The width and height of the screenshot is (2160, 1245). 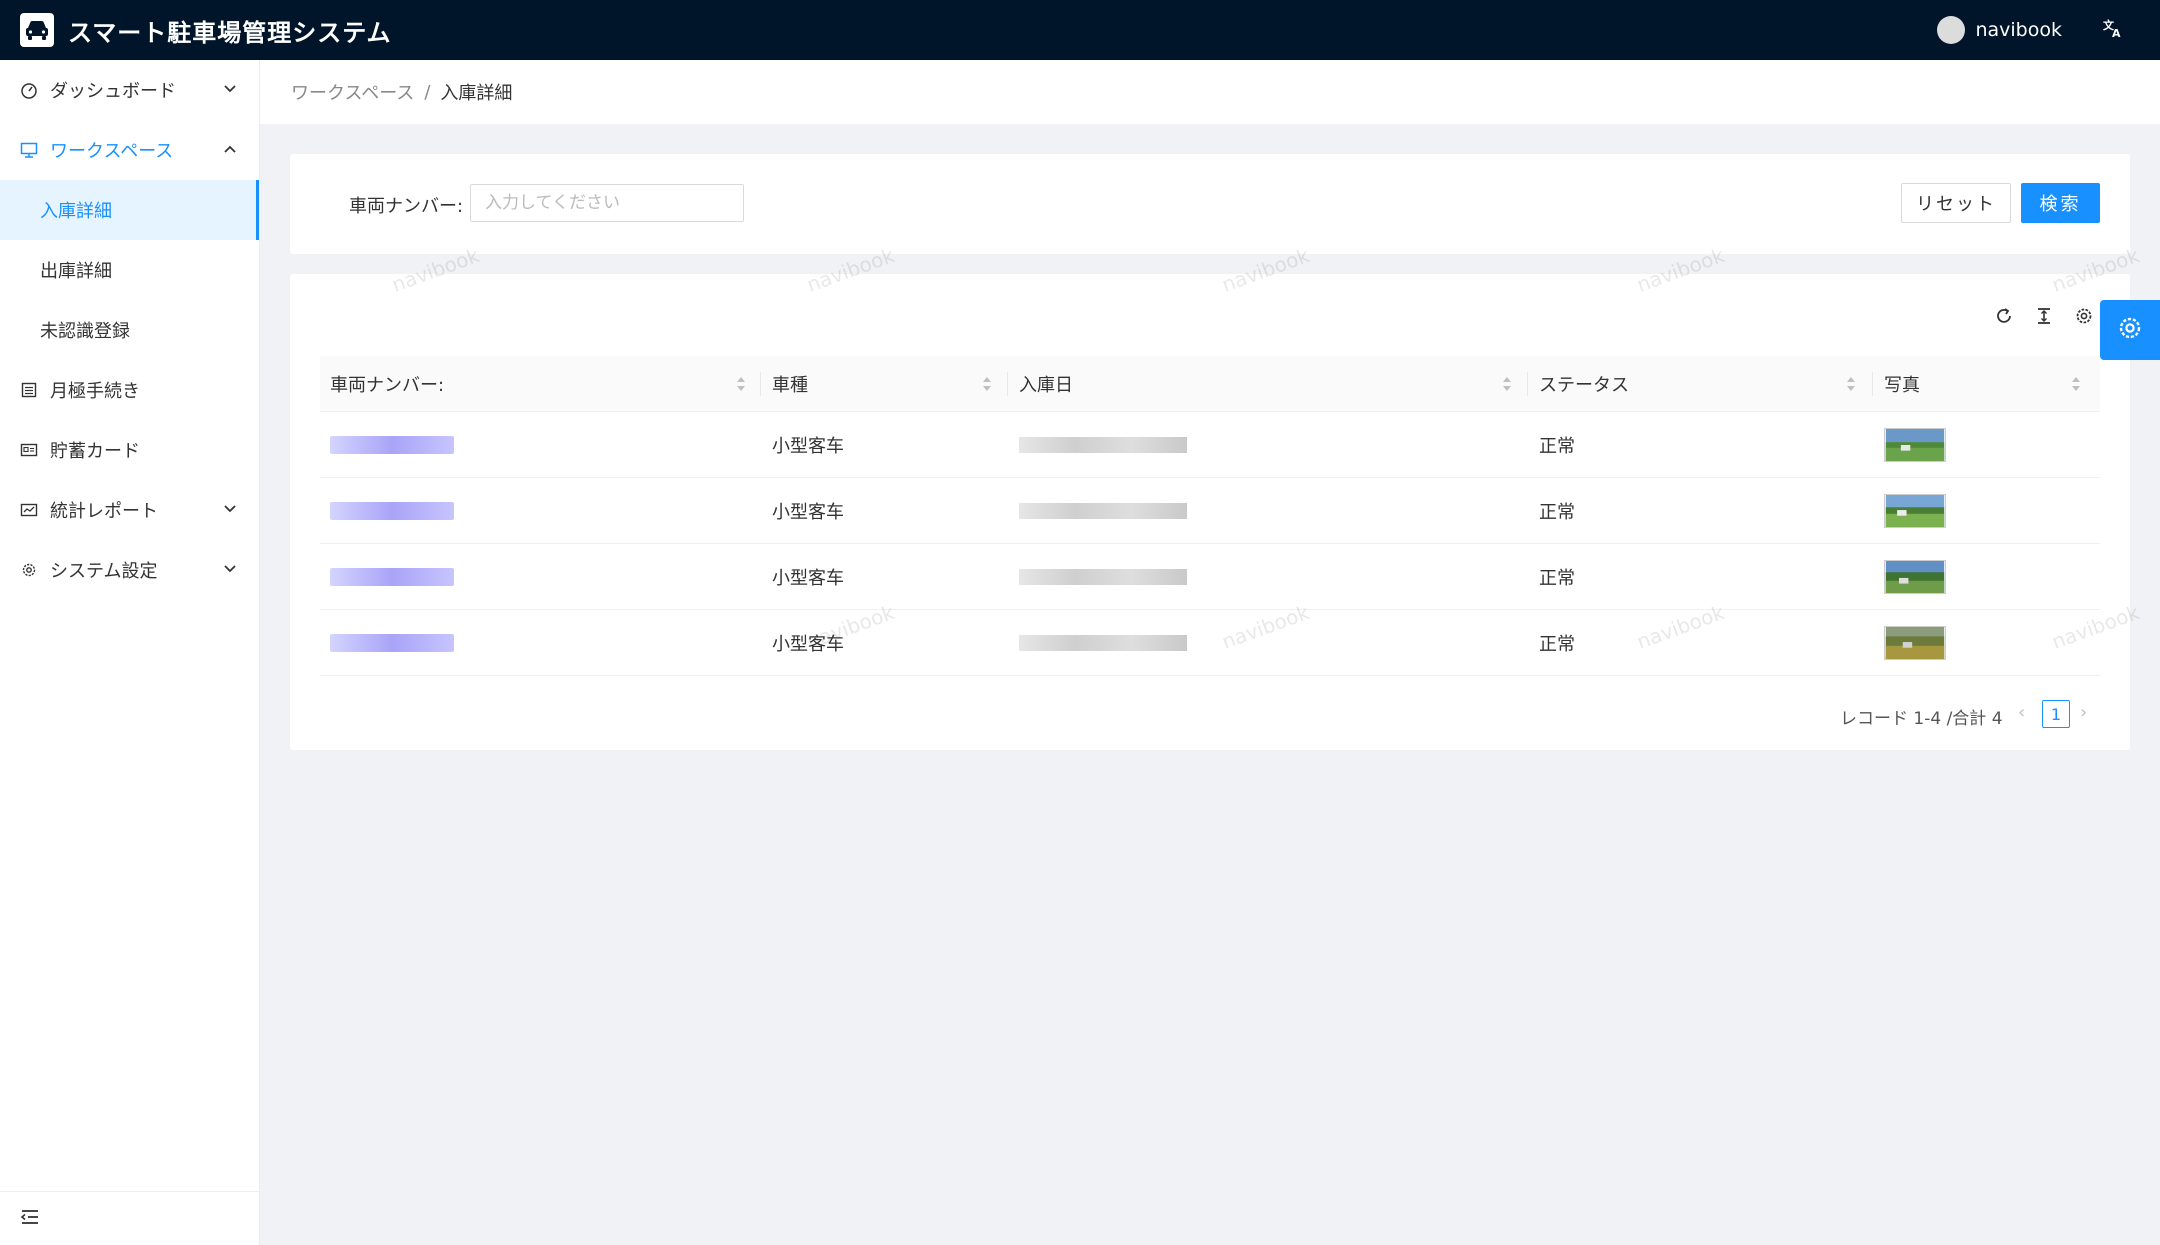 What do you see at coordinates (29, 150) in the screenshot?
I see `monitor-icon` at bounding box center [29, 150].